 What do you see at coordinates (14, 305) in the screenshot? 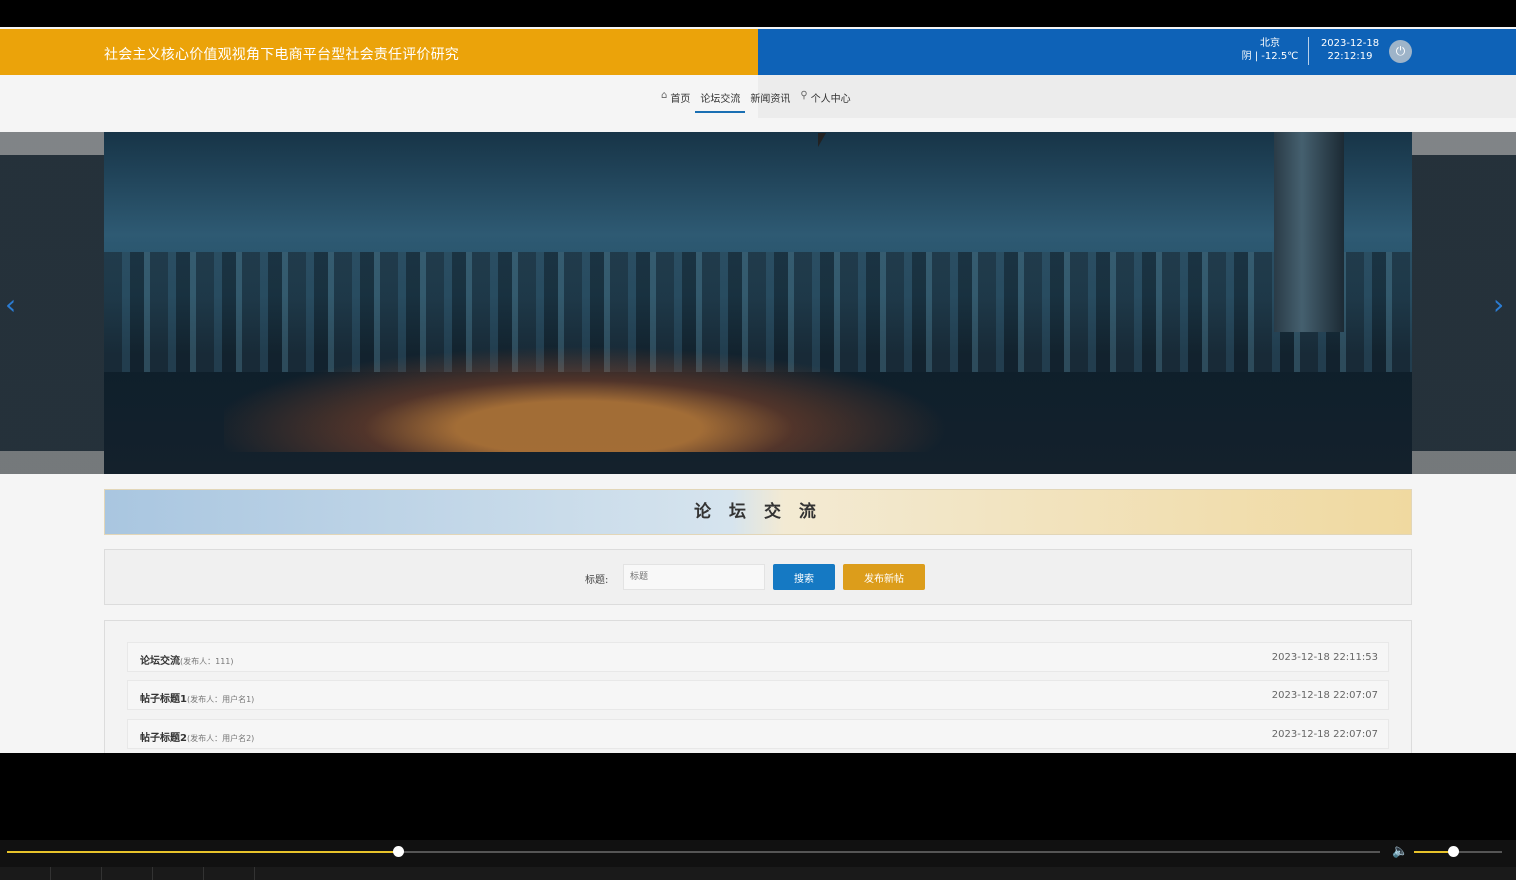
I see `carousel-prev-arrow-icon: ‹` at bounding box center [14, 305].